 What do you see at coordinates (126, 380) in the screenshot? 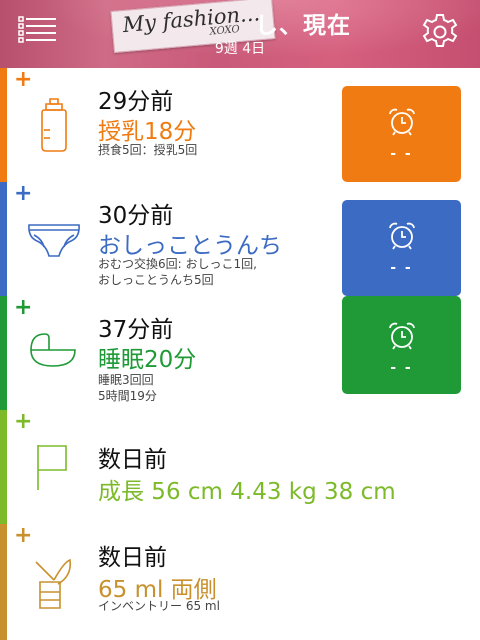
I see `entry-detail: 睡眠3回回` at bounding box center [126, 380].